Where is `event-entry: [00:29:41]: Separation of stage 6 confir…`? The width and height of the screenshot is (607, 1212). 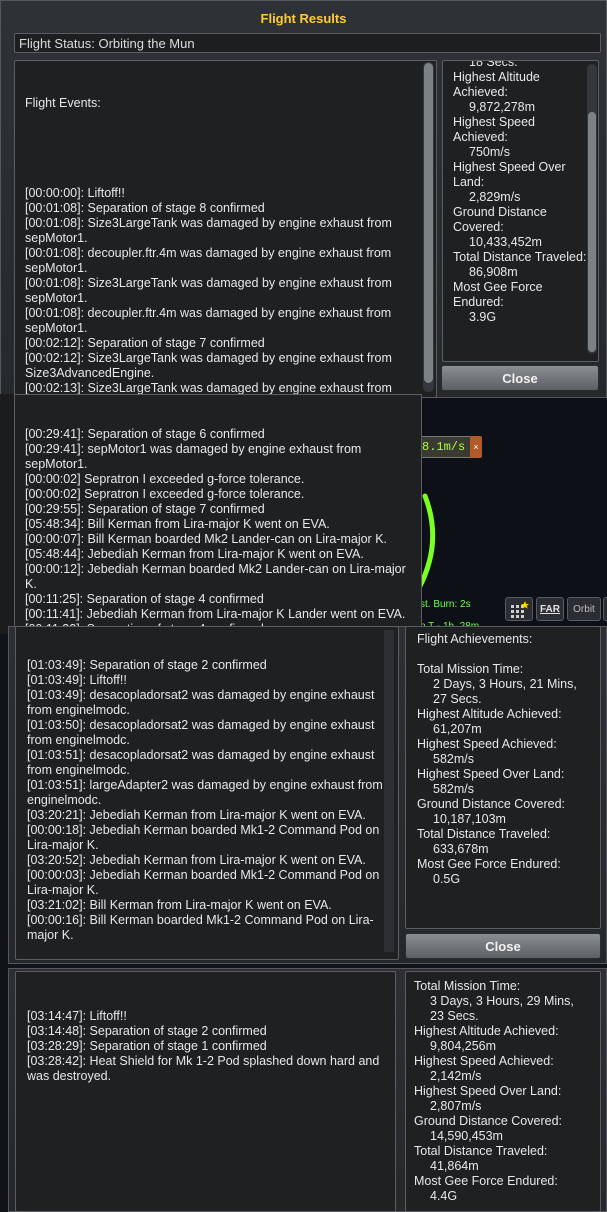 event-entry: [00:29:41]: Separation of stage 6 confir… is located at coordinates (145, 434).